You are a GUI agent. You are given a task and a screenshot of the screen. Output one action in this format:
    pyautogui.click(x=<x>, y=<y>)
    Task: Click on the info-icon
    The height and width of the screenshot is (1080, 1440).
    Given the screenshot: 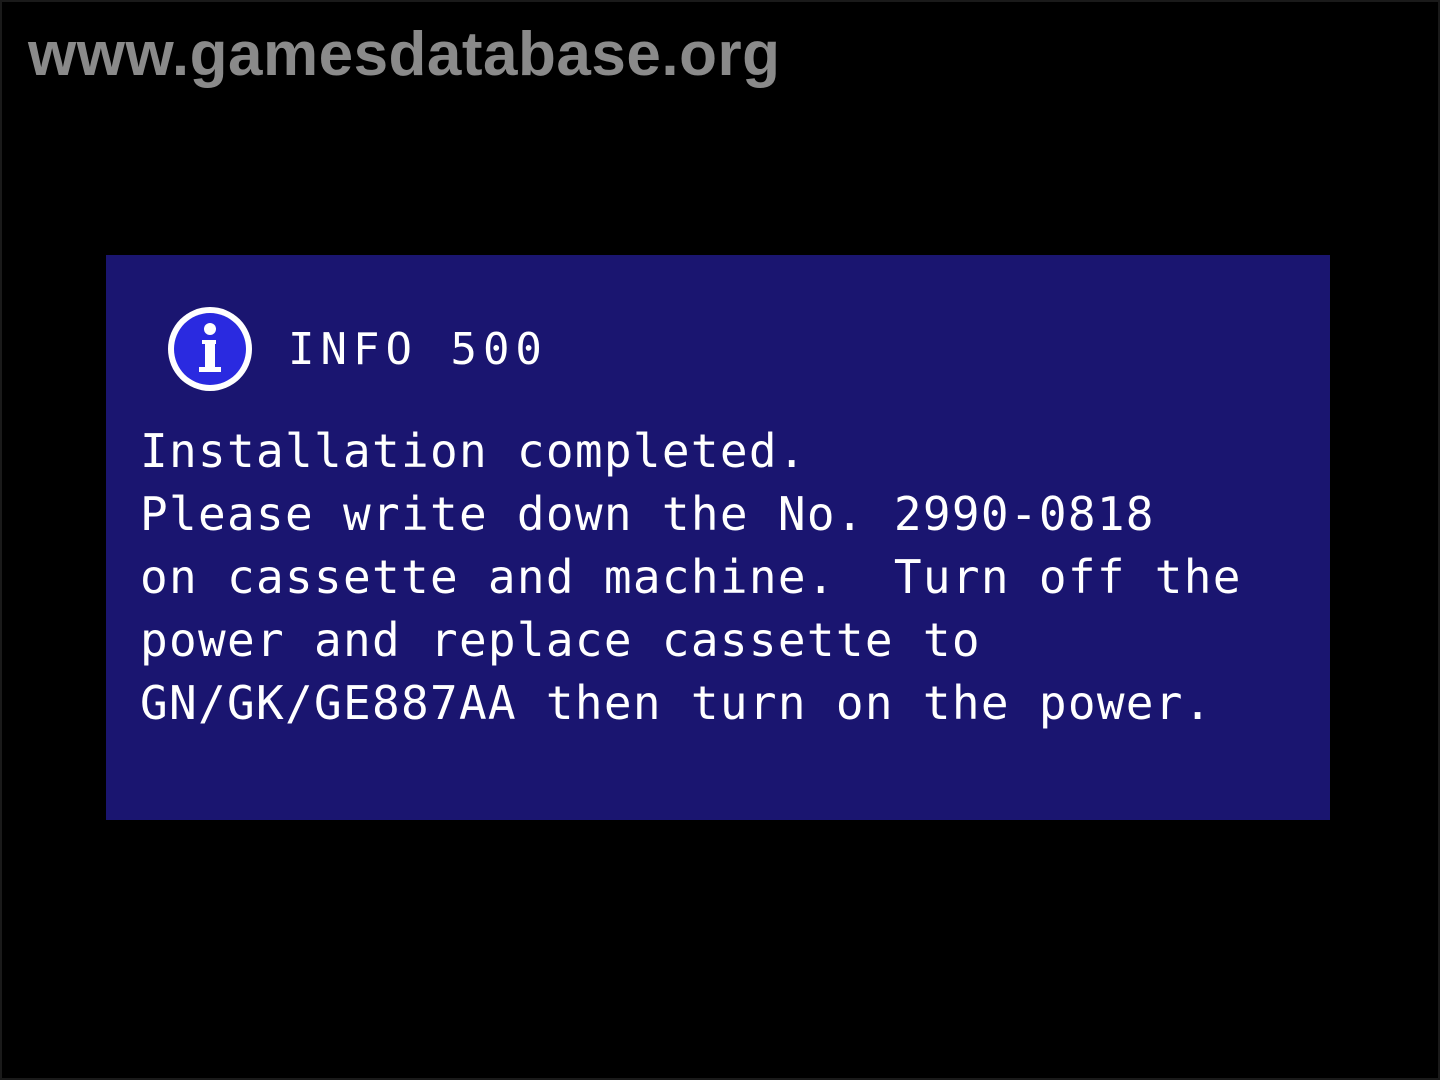 What is the action you would take?
    pyautogui.click(x=210, y=349)
    